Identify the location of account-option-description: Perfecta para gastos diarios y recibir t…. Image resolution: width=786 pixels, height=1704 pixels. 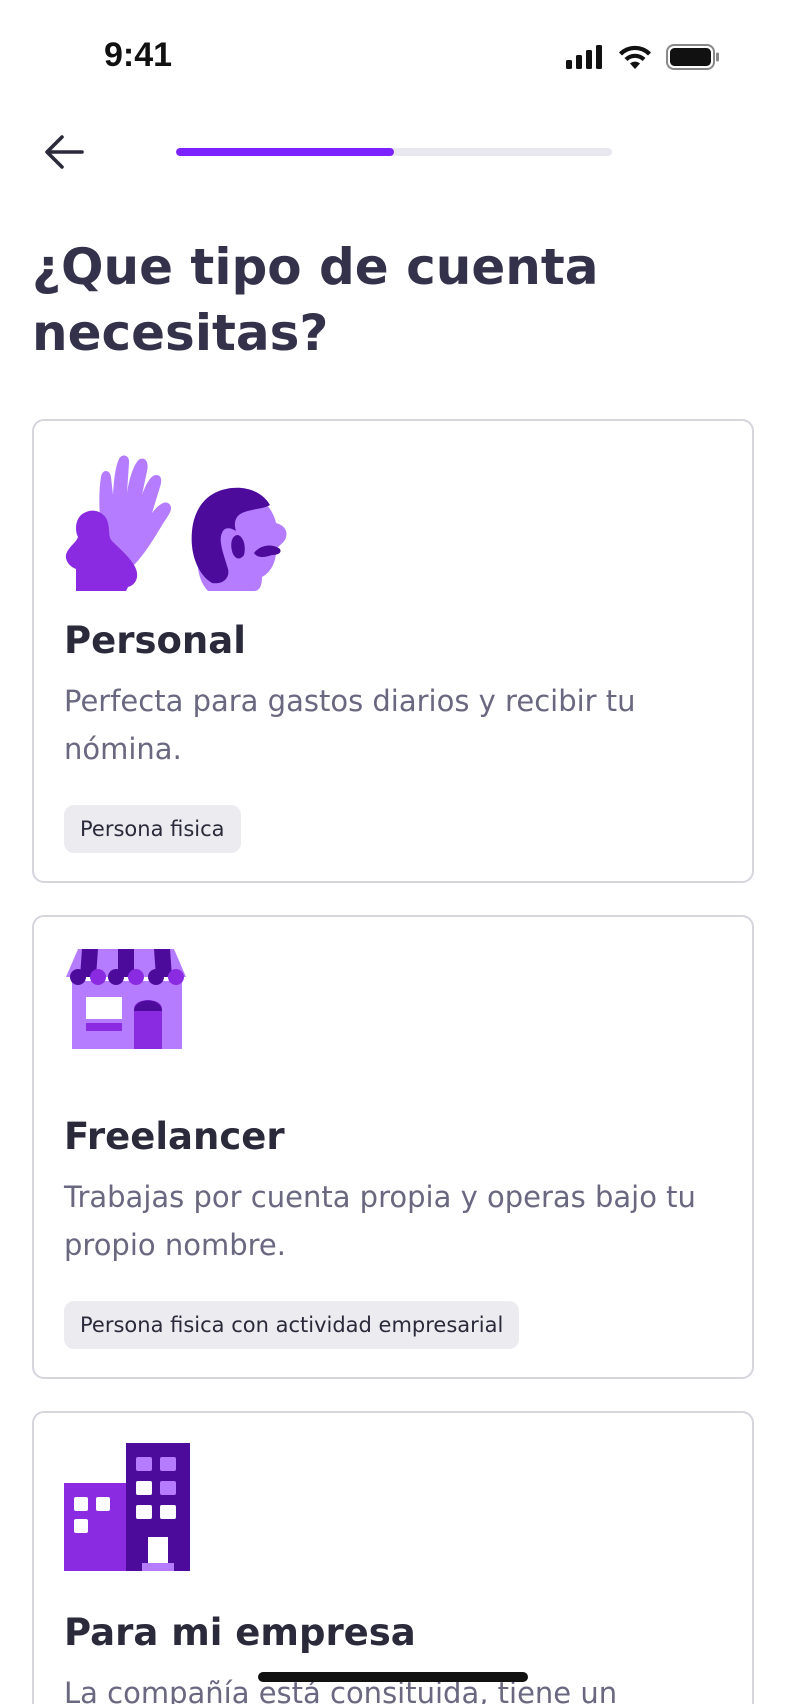
(350, 725).